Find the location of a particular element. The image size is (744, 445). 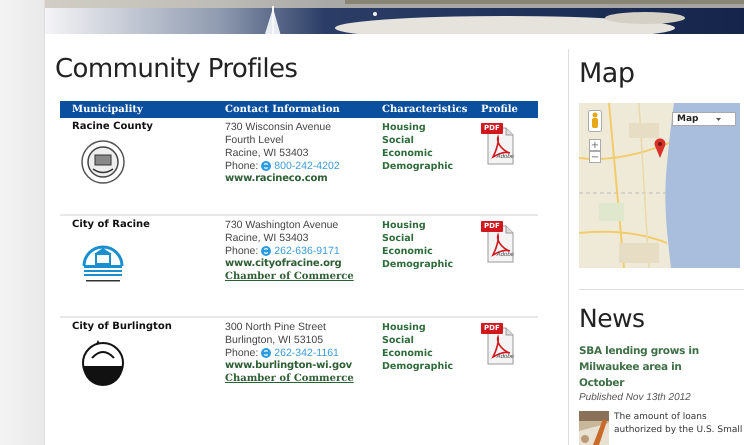

website-link: www.burlington-wi.gov is located at coordinates (303, 365).